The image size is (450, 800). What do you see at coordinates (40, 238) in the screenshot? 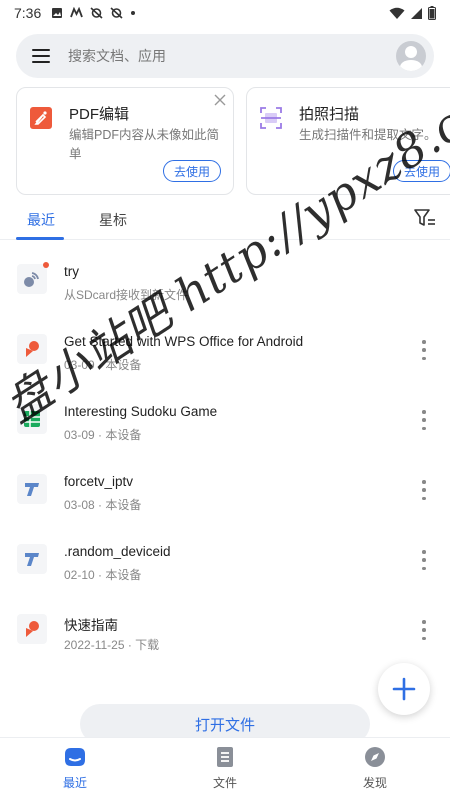
I see `tab-indicator` at bounding box center [40, 238].